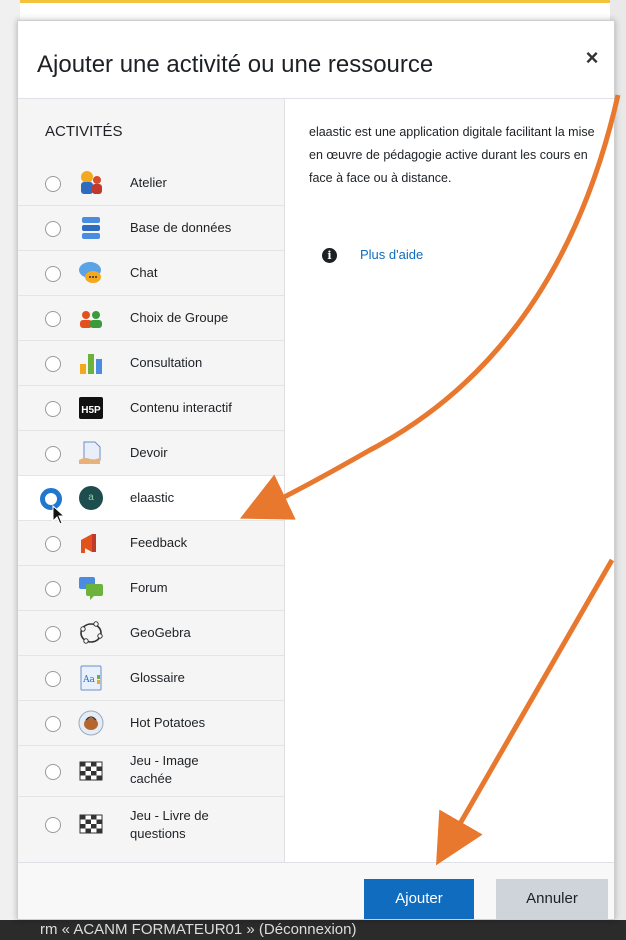 The width and height of the screenshot is (626, 940). I want to click on svg-text: a, so click(91, 497).